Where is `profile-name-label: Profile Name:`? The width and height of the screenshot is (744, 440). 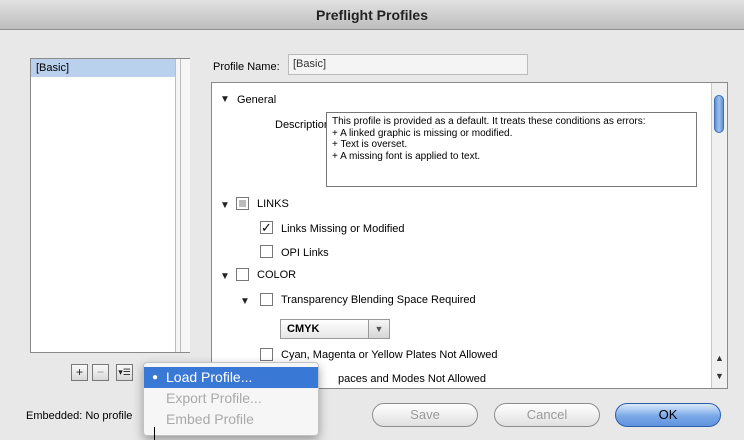
profile-name-label: Profile Name: is located at coordinates (246, 67).